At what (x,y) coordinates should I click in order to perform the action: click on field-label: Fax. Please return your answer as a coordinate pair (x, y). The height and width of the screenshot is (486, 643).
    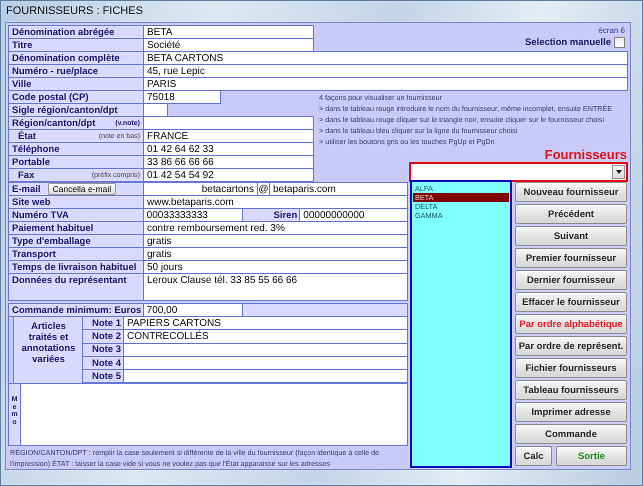
    Looking at the image, I should click on (26, 175).